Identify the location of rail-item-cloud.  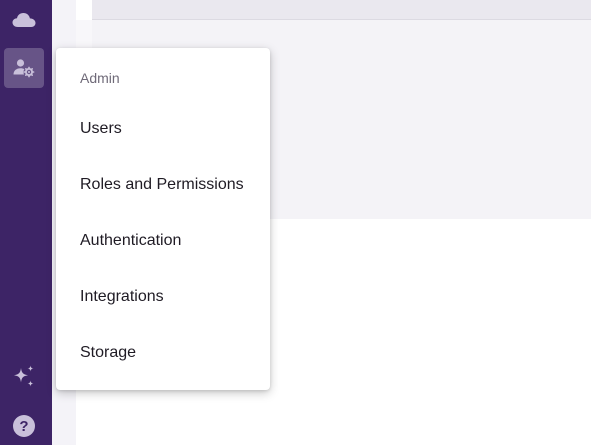
(24, 20).